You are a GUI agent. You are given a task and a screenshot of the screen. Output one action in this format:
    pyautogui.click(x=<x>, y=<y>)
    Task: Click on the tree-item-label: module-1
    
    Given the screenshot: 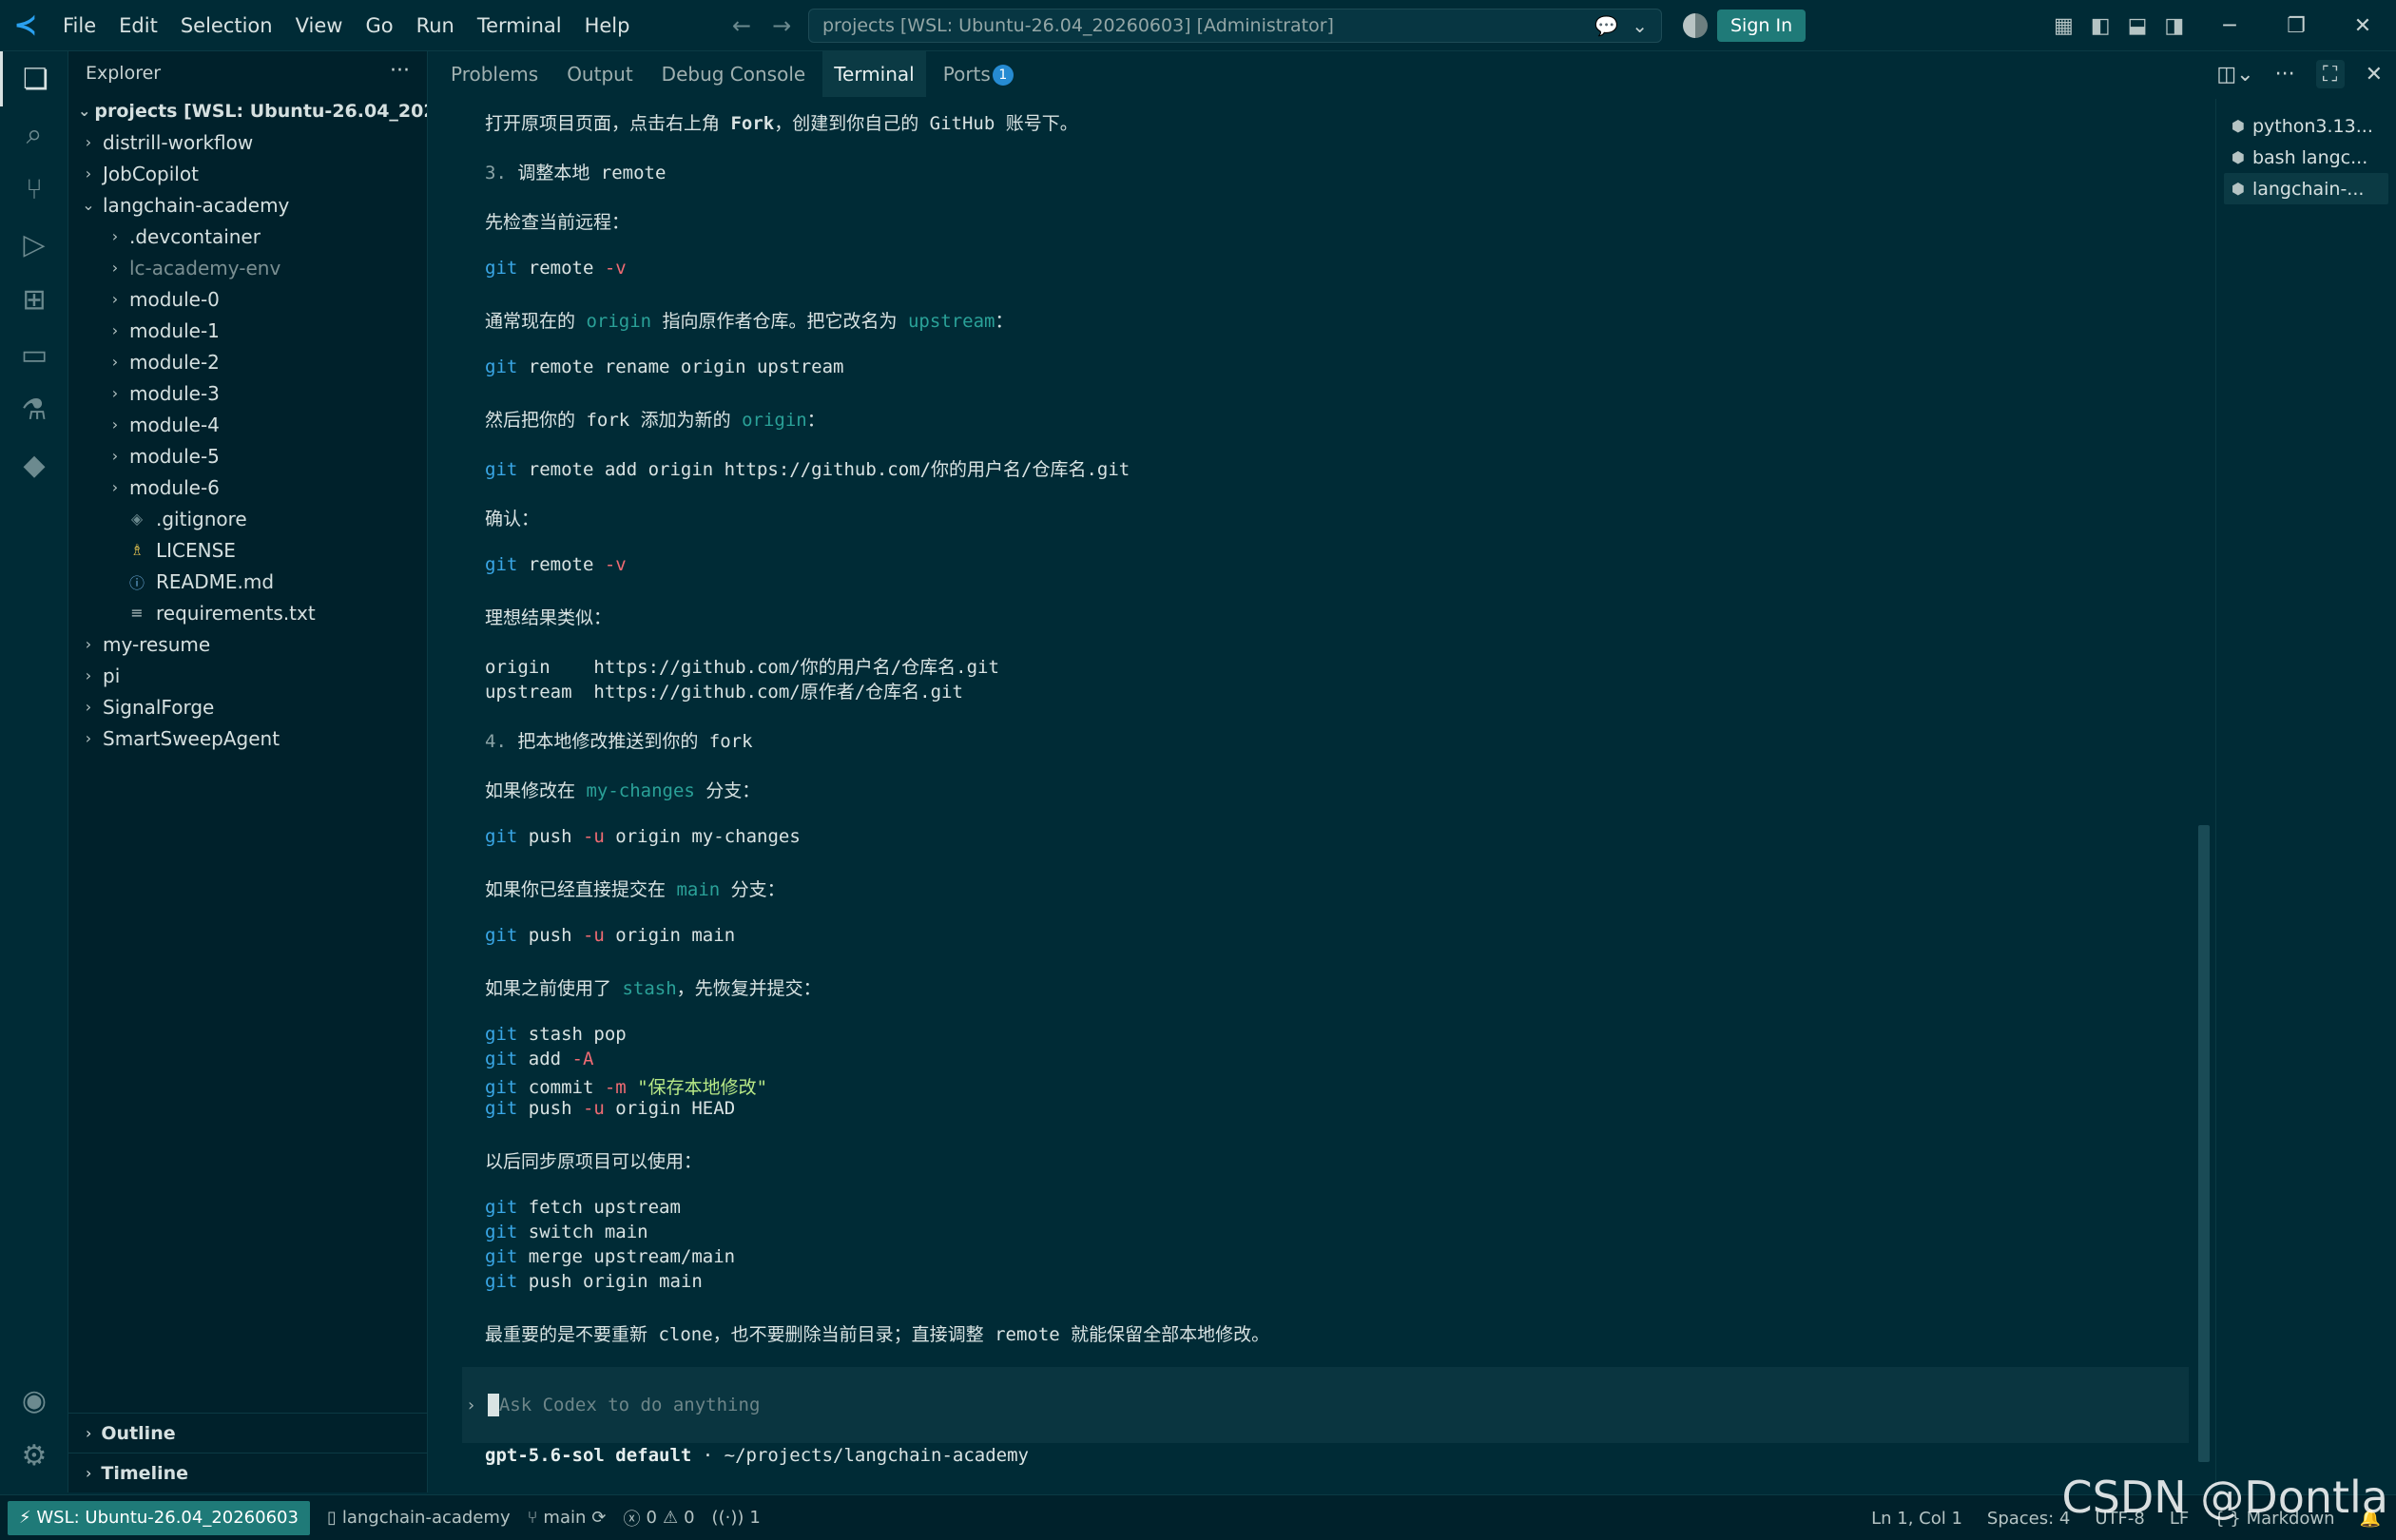 What is the action you would take?
    pyautogui.click(x=174, y=330)
    